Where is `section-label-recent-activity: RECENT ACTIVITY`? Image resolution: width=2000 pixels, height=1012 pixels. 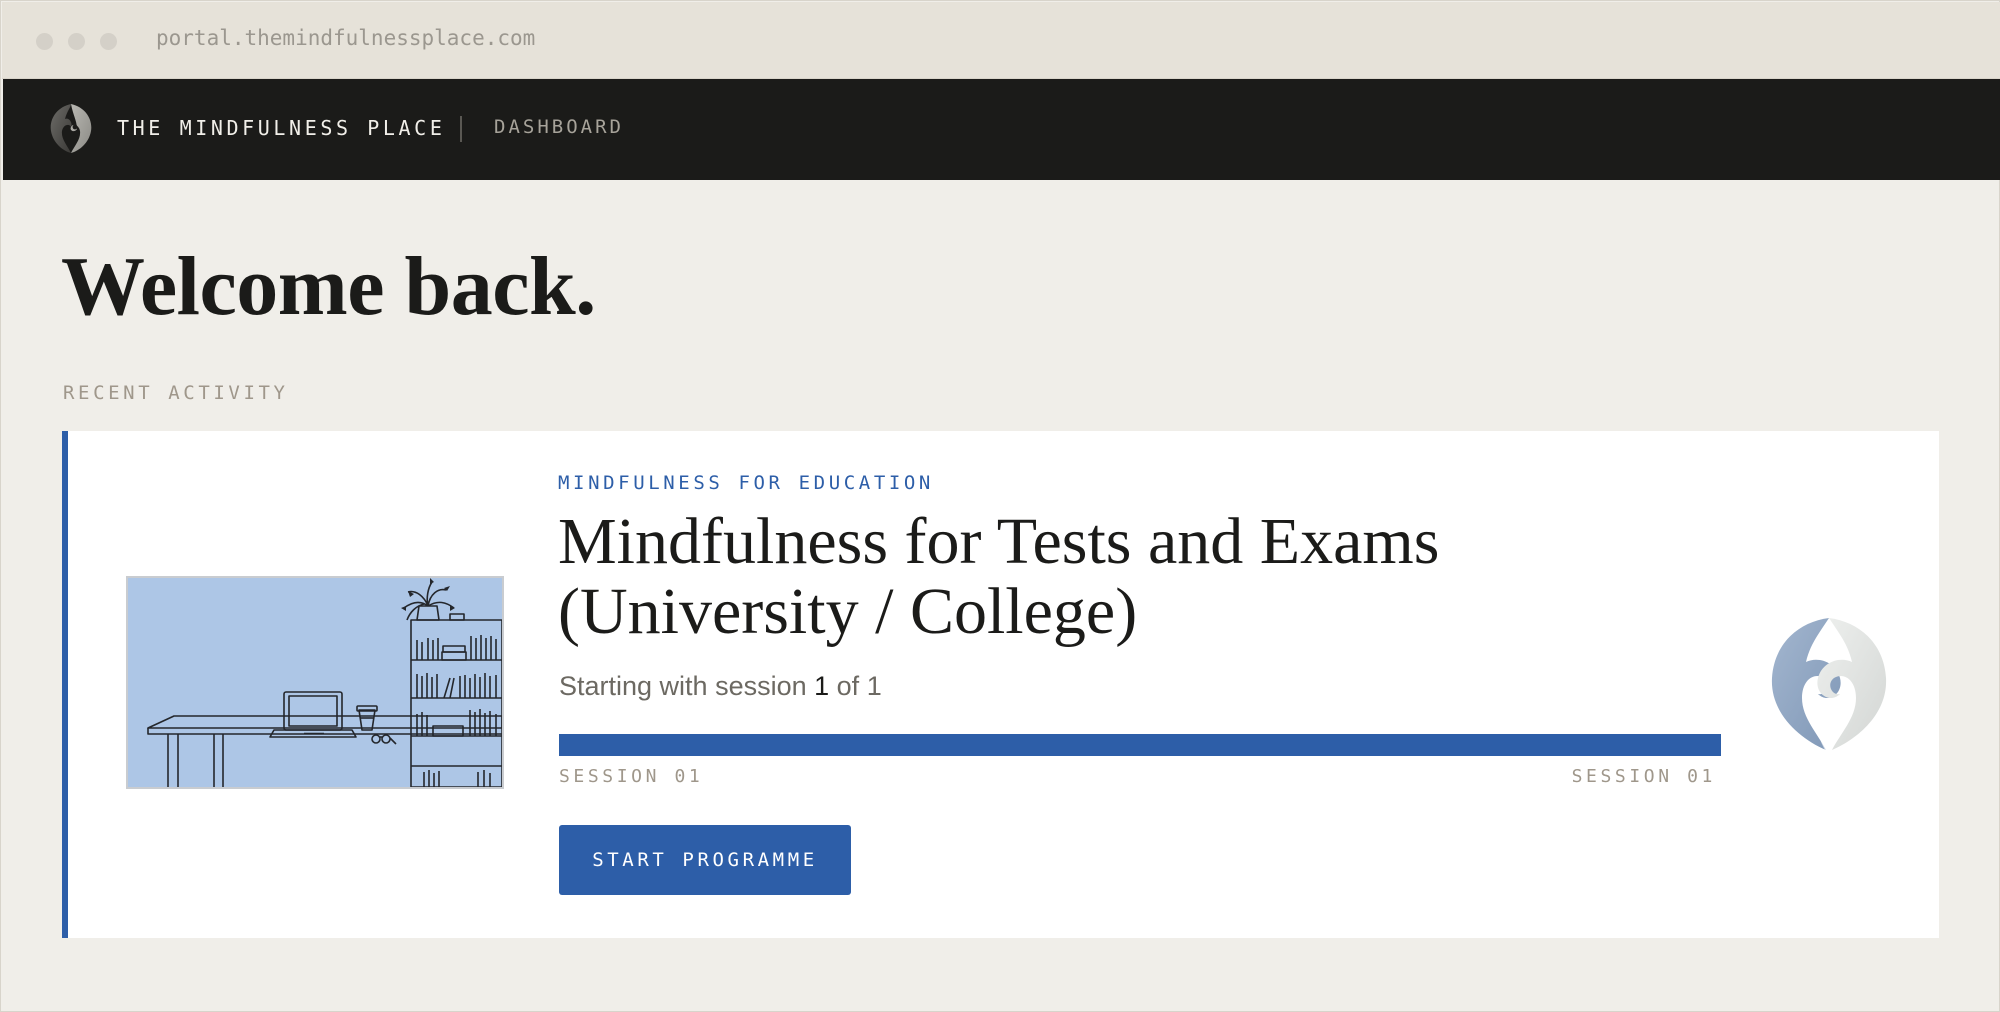 section-label-recent-activity: RECENT ACTIVITY is located at coordinates (176, 393).